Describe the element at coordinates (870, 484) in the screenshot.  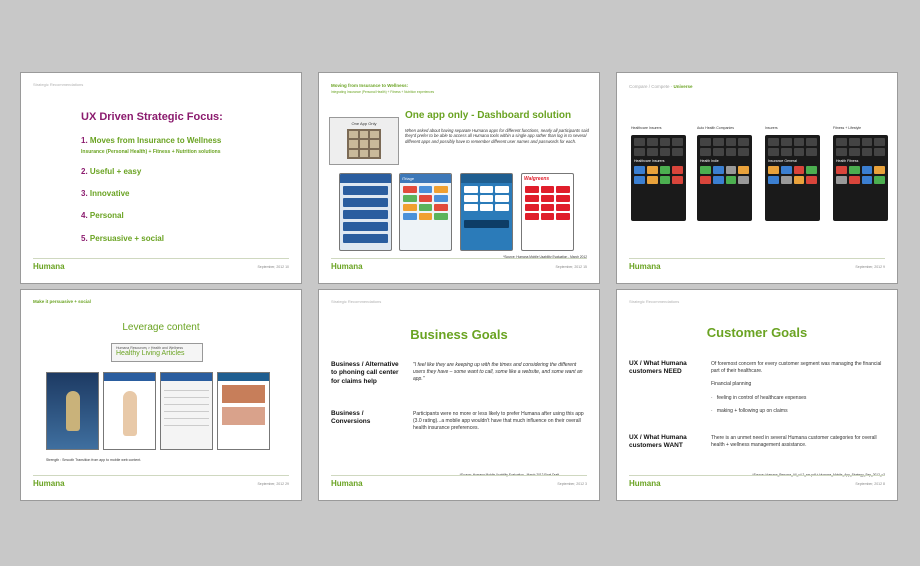
I see `footer-date: September, 2012 8` at that location.